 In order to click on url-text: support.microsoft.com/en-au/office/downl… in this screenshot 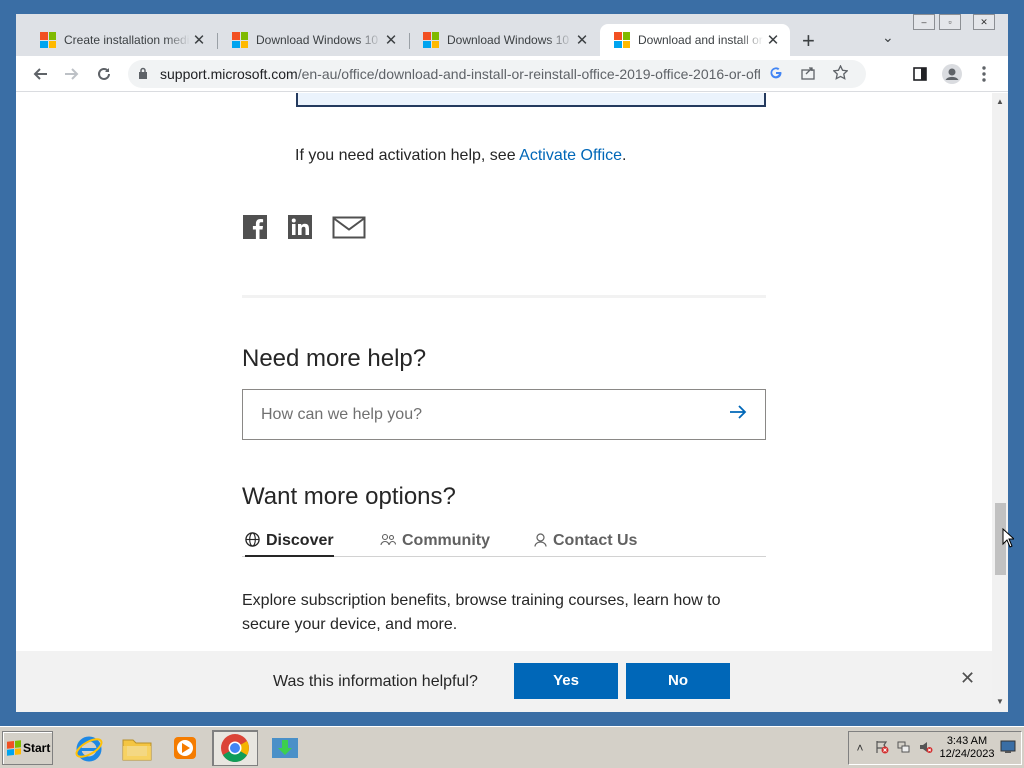, I will do `click(460, 74)`.